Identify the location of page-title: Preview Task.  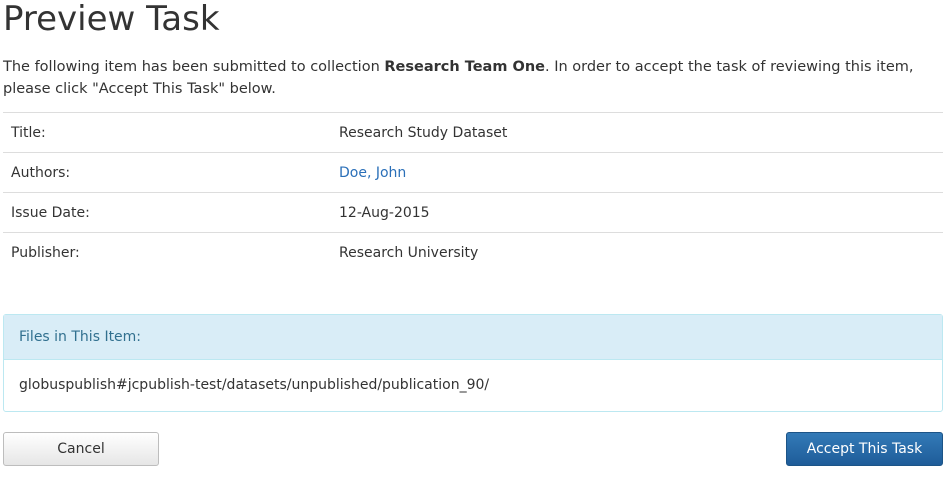
(111, 19).